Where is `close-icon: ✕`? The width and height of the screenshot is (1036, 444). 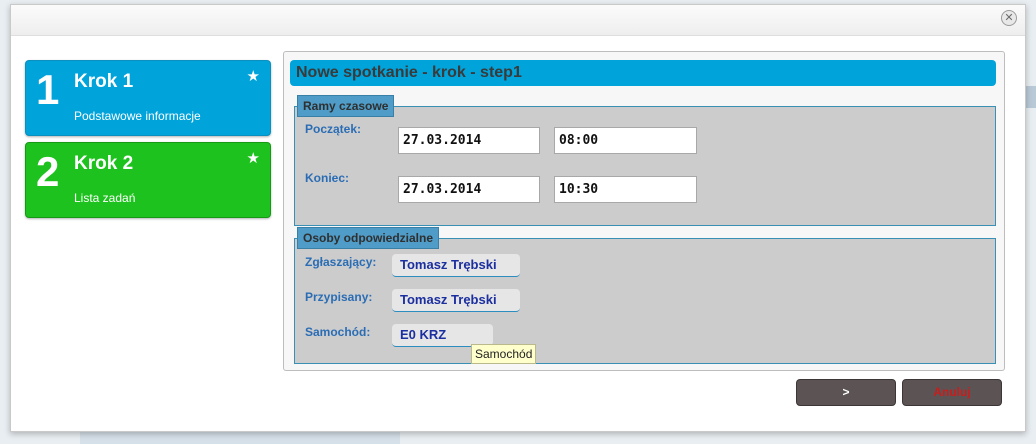 close-icon: ✕ is located at coordinates (1009, 18).